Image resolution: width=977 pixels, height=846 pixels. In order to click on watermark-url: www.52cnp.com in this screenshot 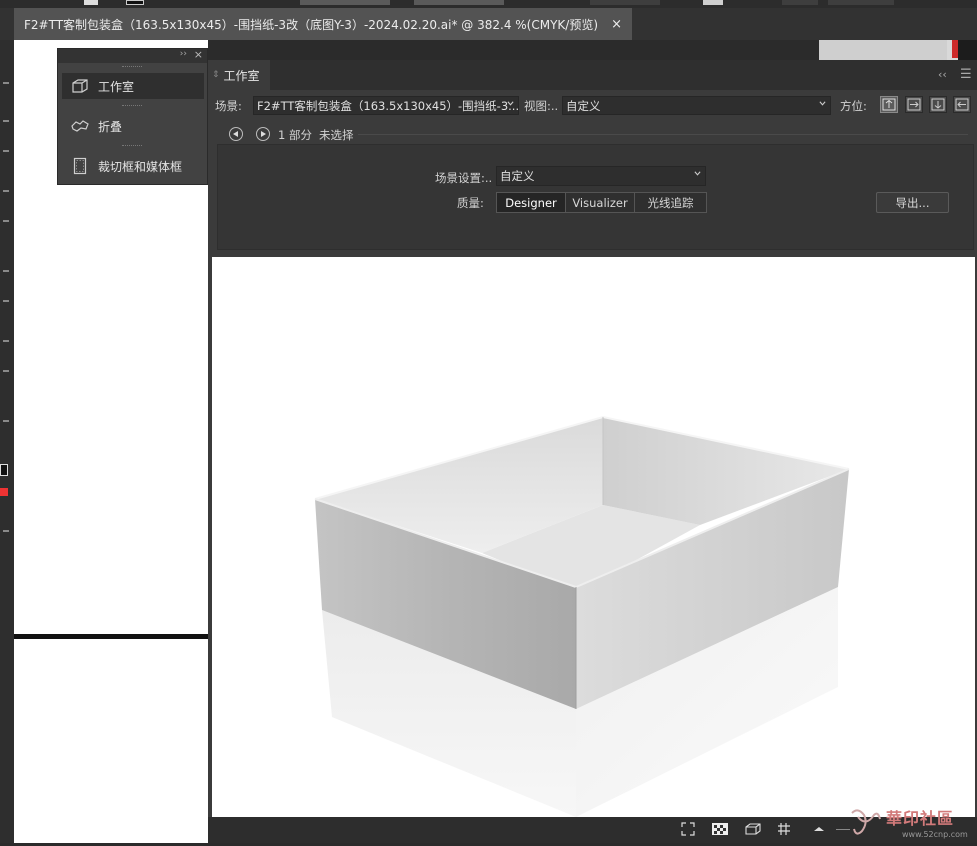, I will do `click(935, 834)`.